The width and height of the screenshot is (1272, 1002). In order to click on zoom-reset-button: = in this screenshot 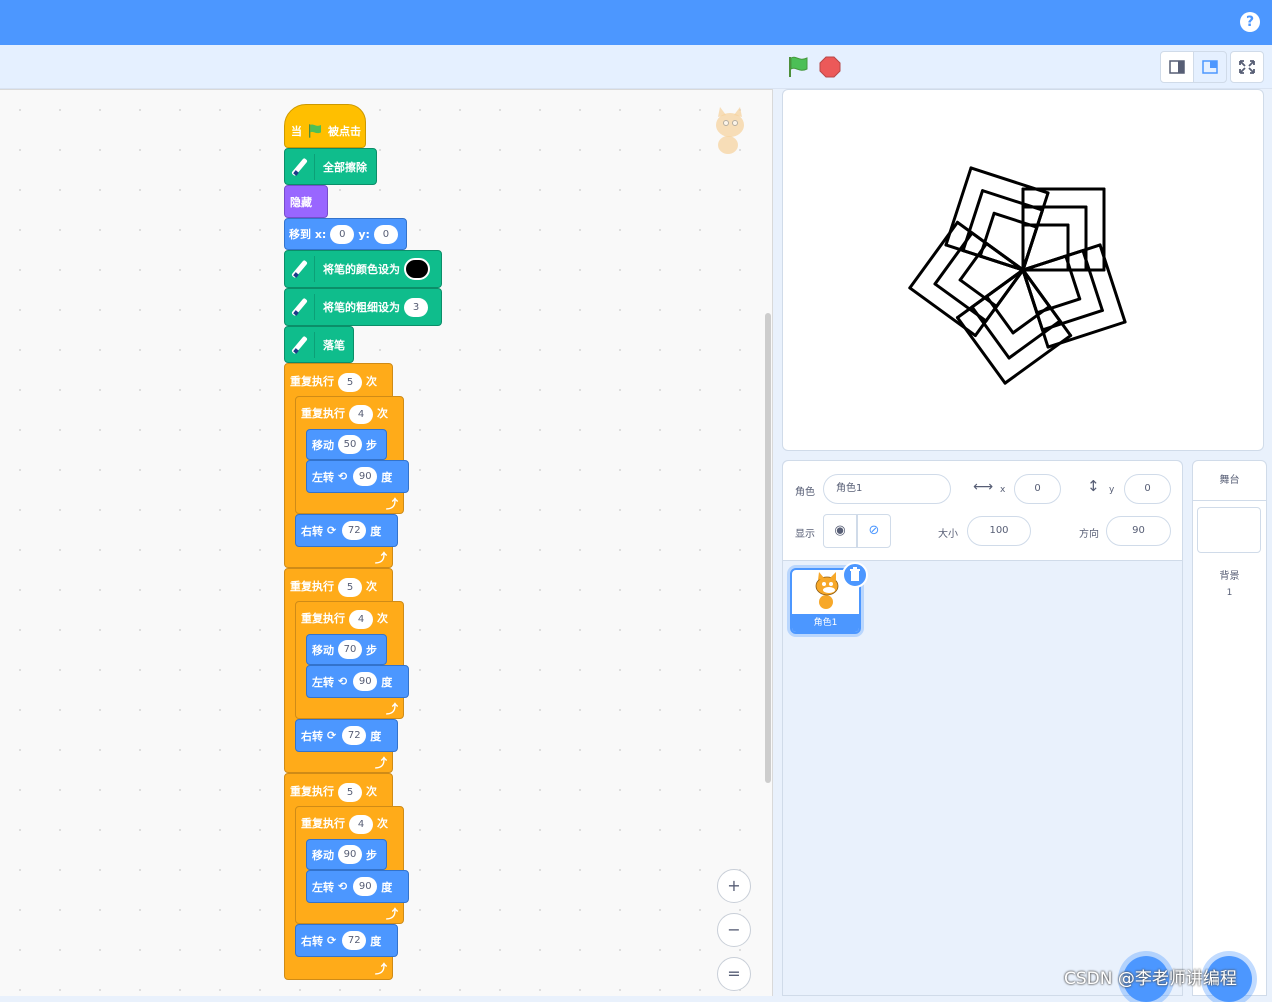, I will do `click(734, 974)`.